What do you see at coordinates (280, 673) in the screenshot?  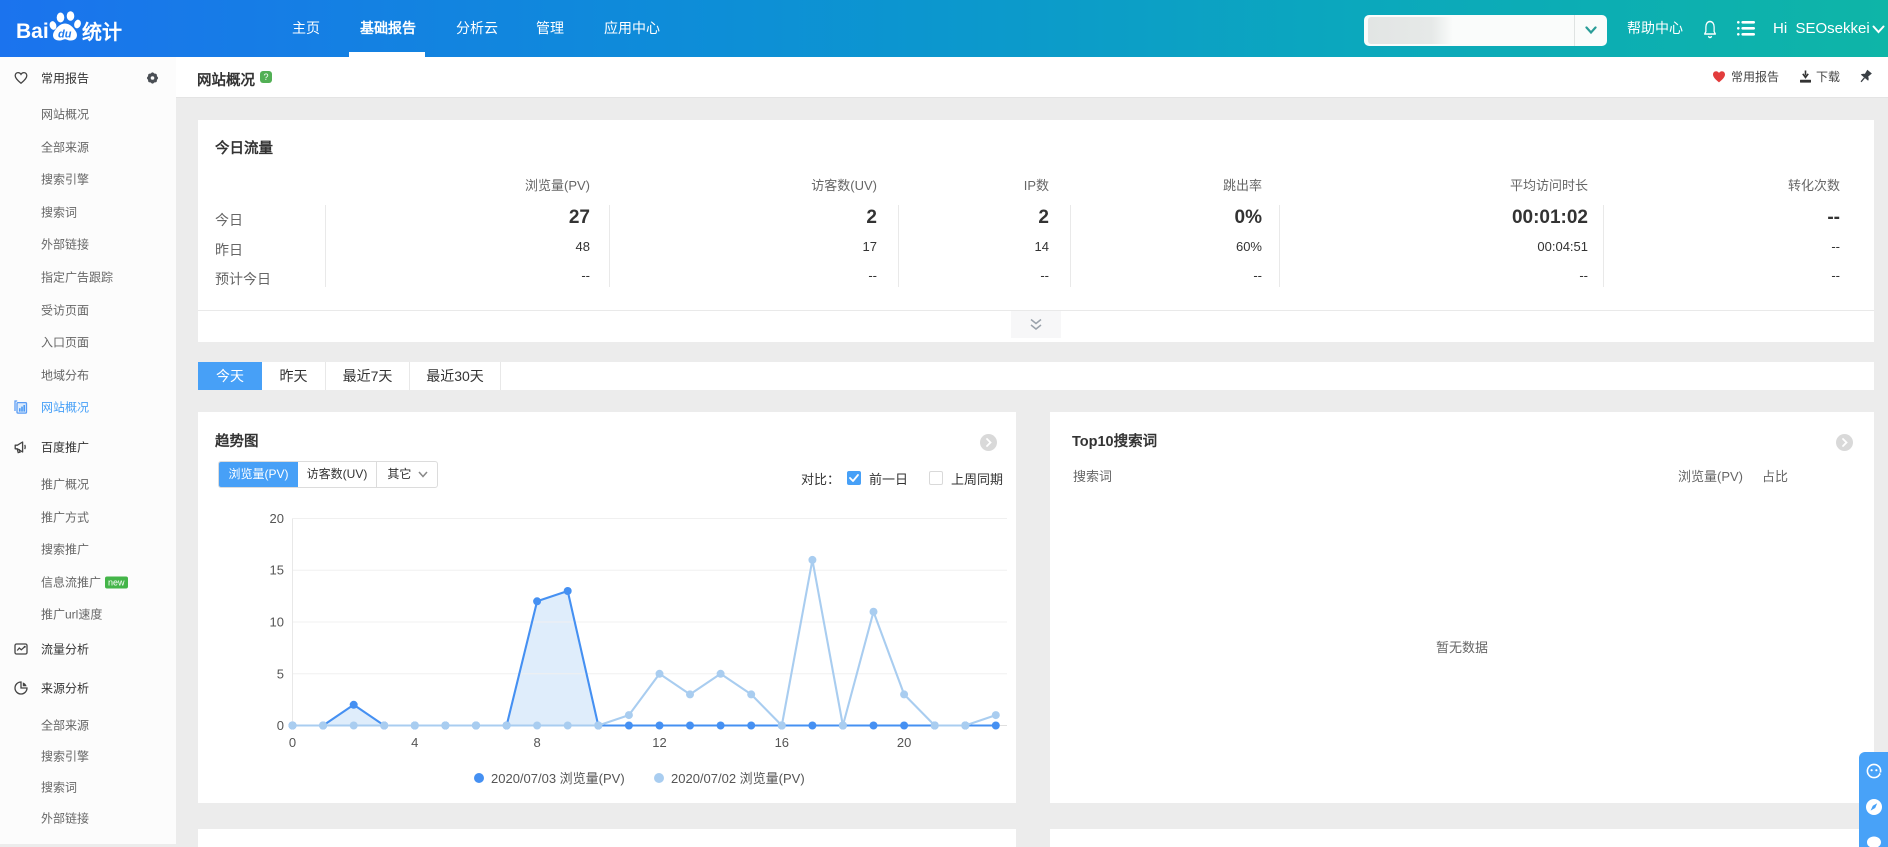 I see `svg-text: 5` at bounding box center [280, 673].